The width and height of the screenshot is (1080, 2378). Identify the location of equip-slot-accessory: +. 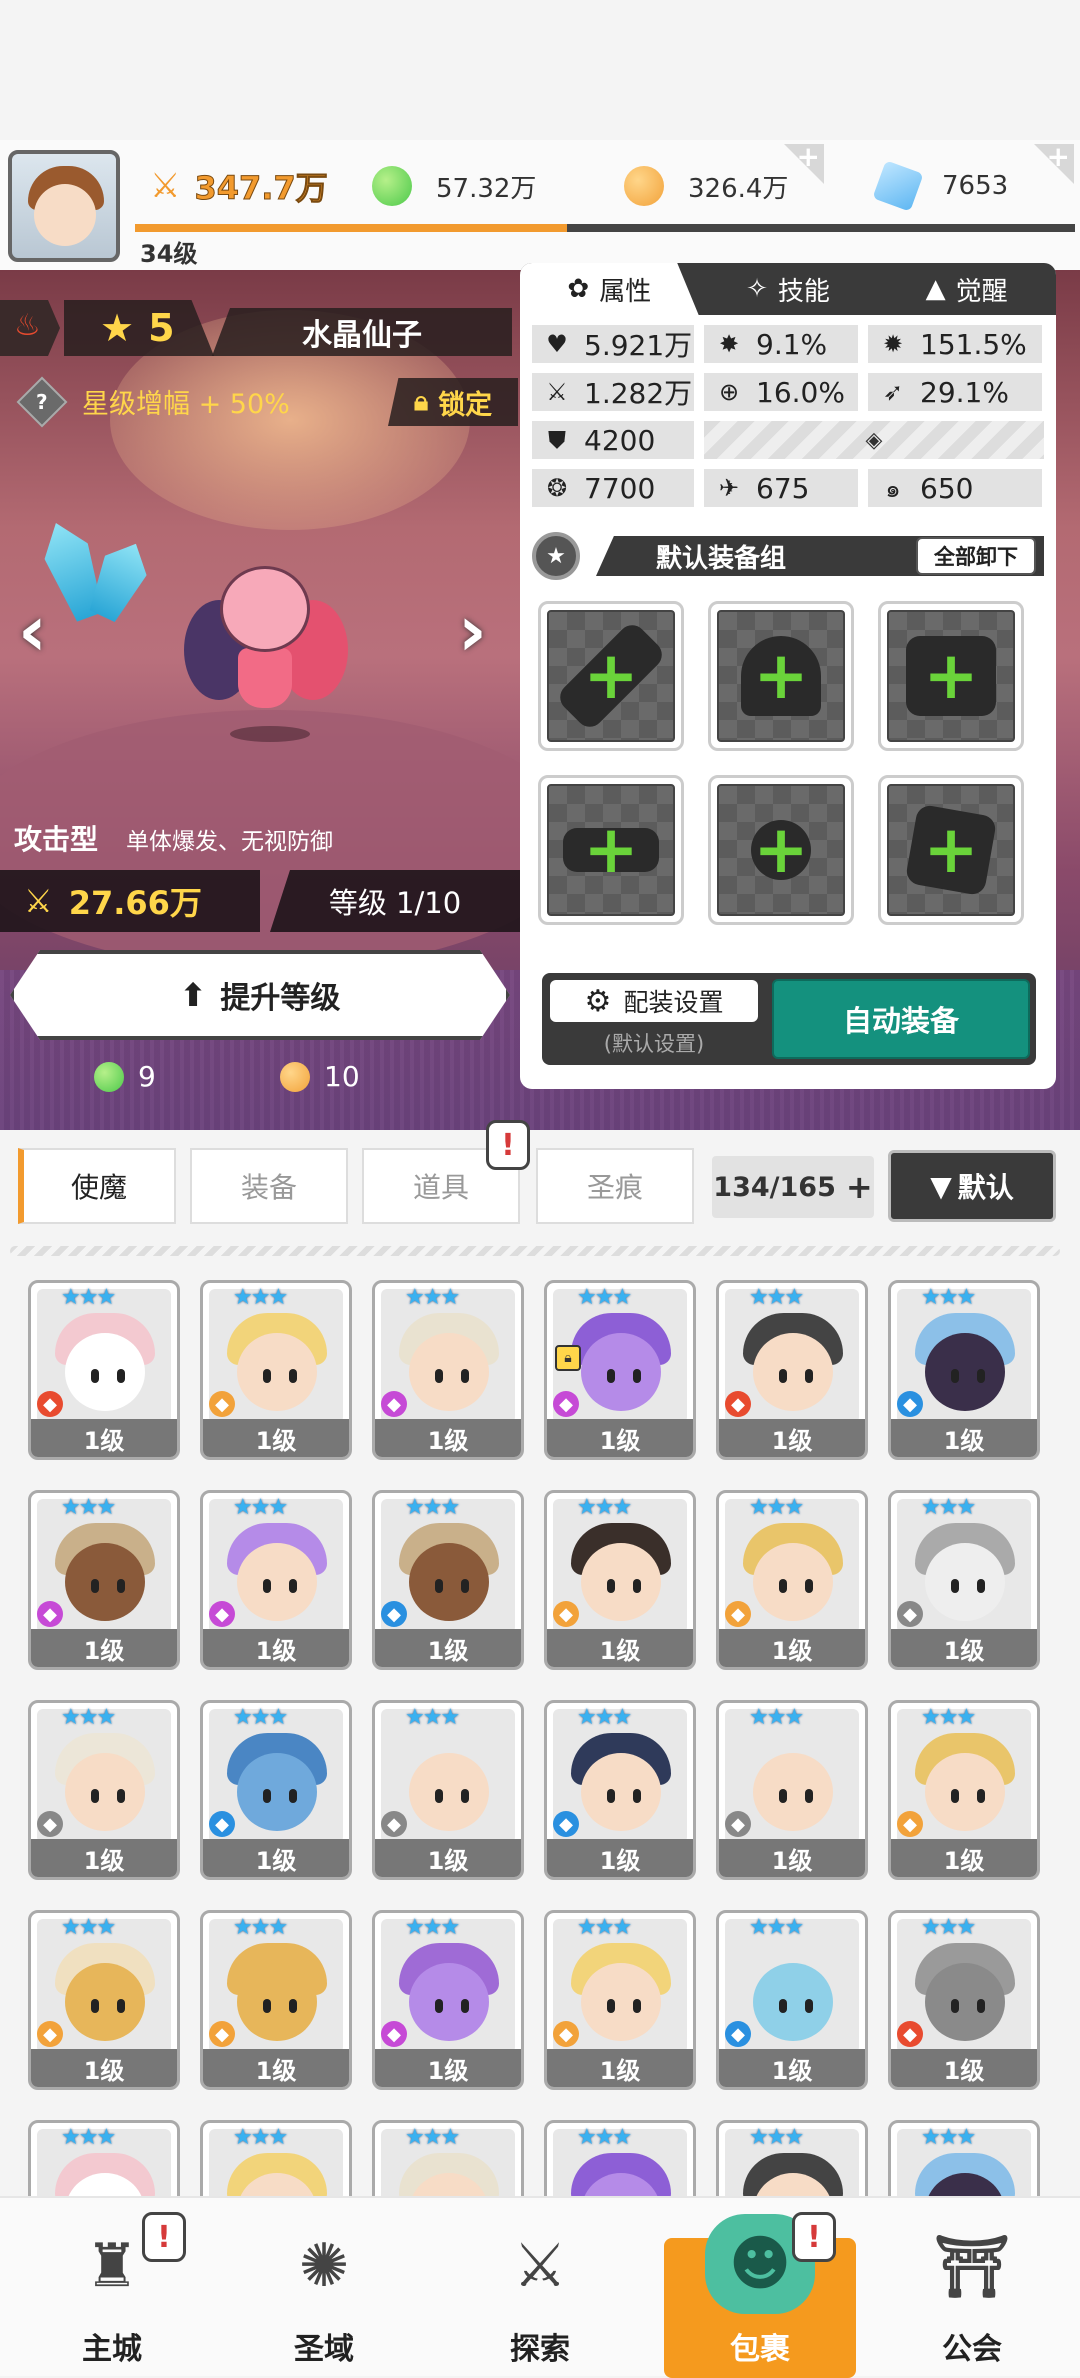
(951, 850).